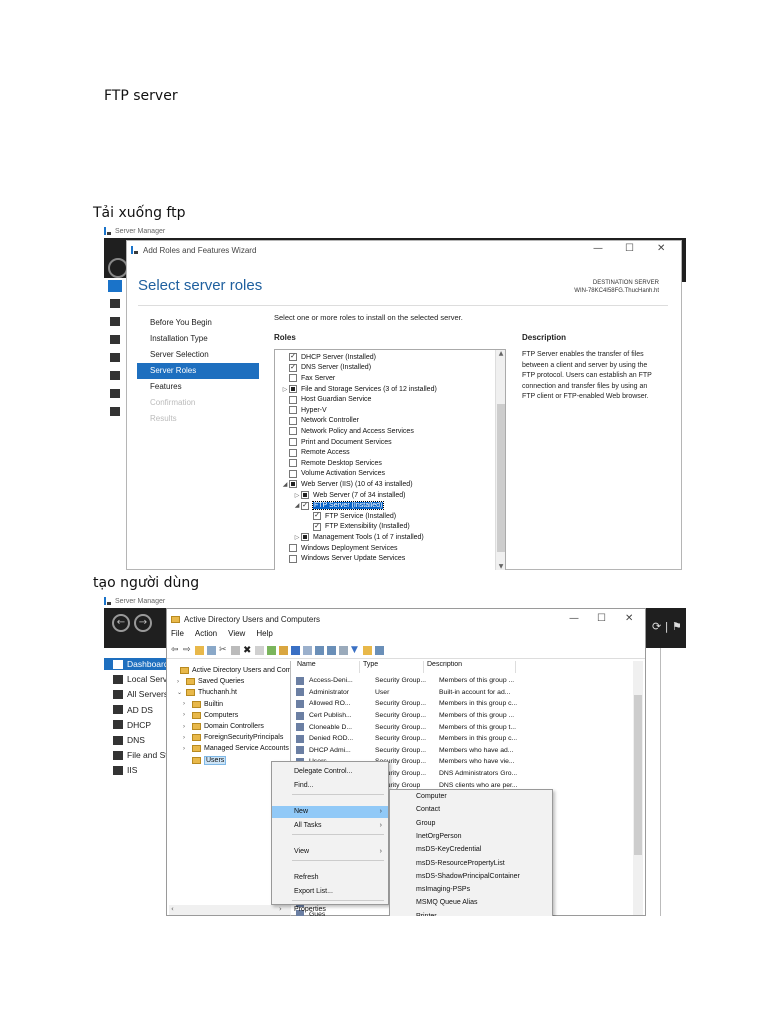  What do you see at coordinates (223, 650) in the screenshot?
I see `cut-icon: ✂` at bounding box center [223, 650].